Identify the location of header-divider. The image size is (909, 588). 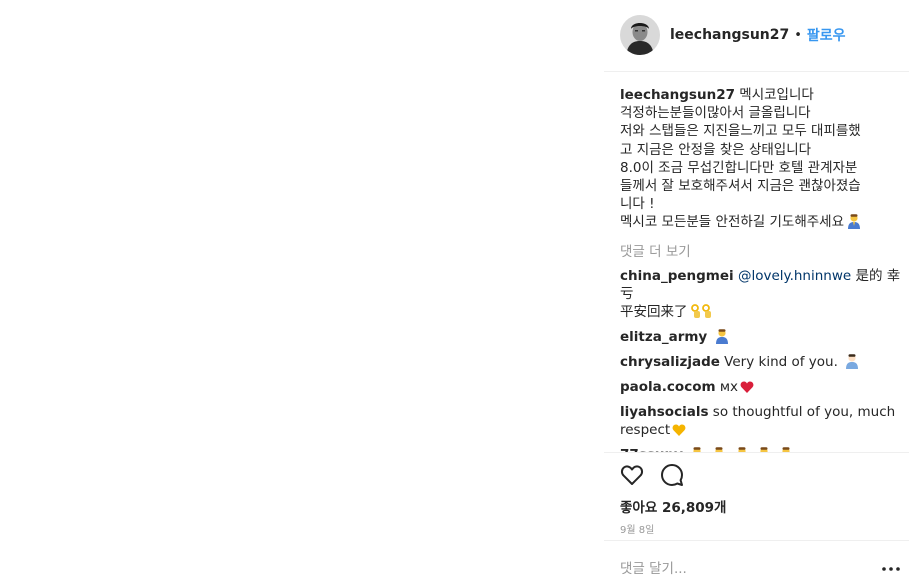
(756, 71).